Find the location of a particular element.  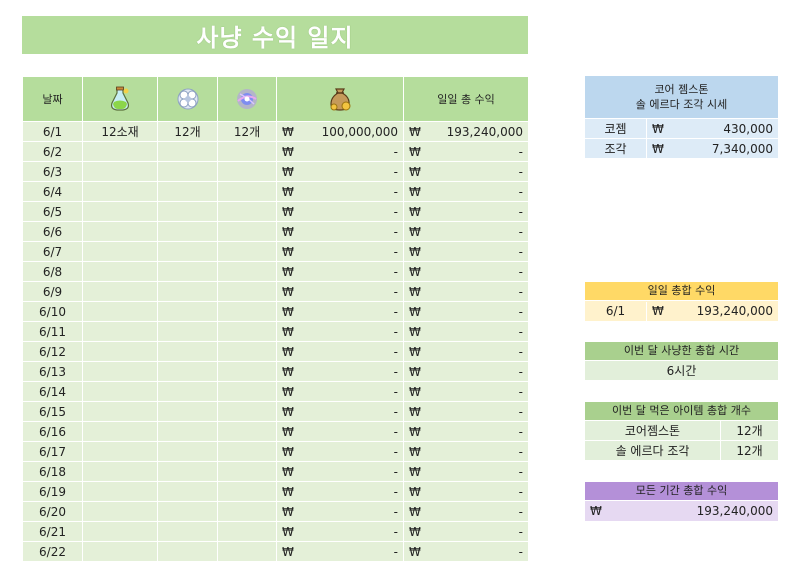

cell-date: 6/4 is located at coordinates (52, 191).